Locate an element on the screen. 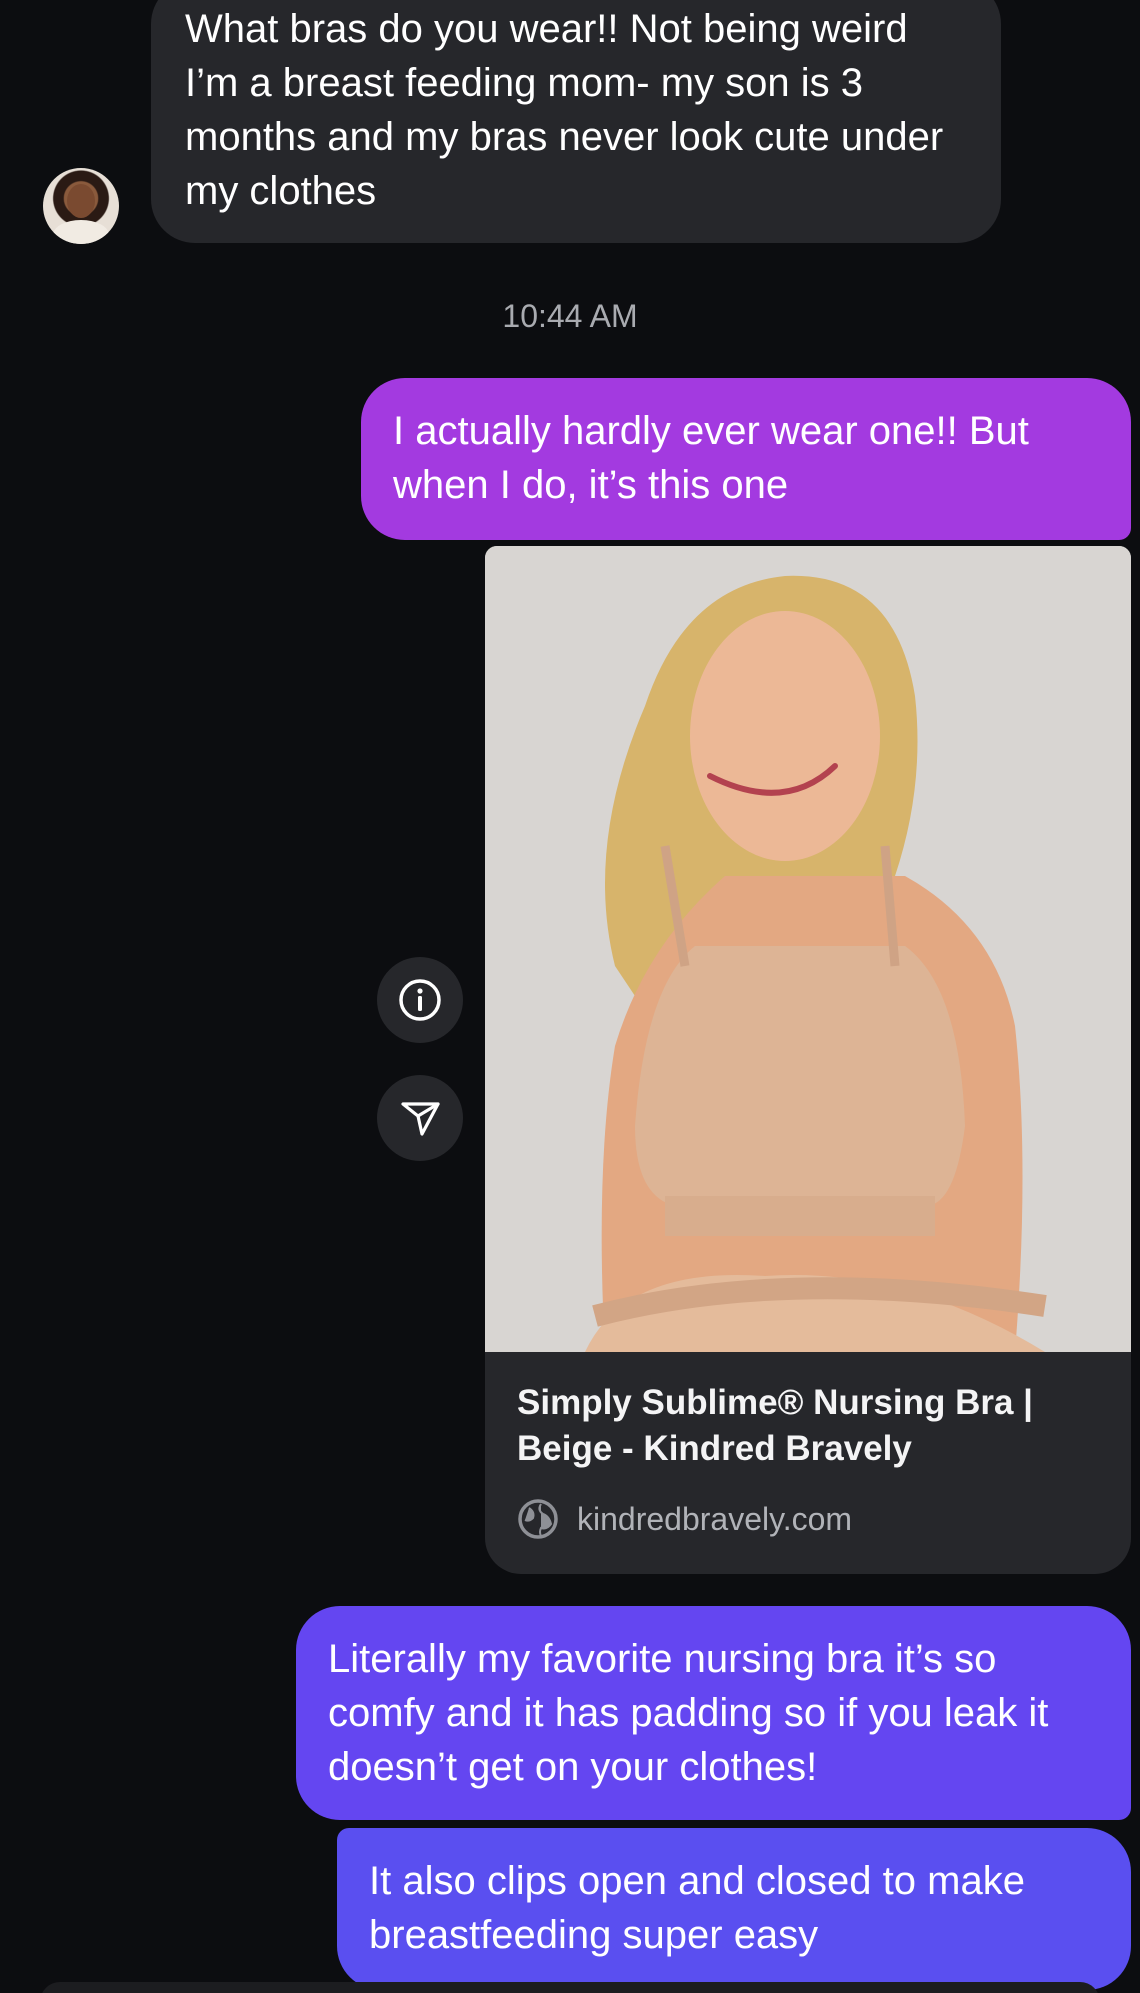 The image size is (1140, 1993). message-composer-edge is located at coordinates (570, 1987).